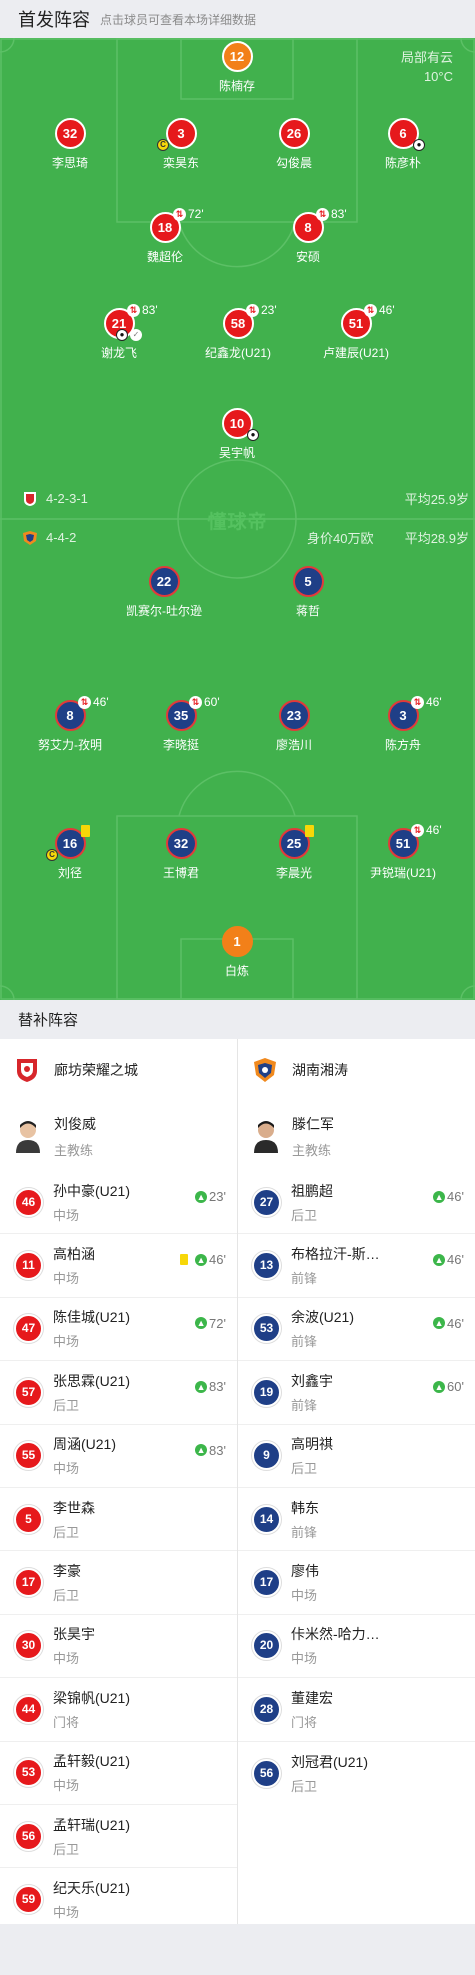 The image size is (475, 1975). I want to click on shirt-number: 1, so click(237, 941).